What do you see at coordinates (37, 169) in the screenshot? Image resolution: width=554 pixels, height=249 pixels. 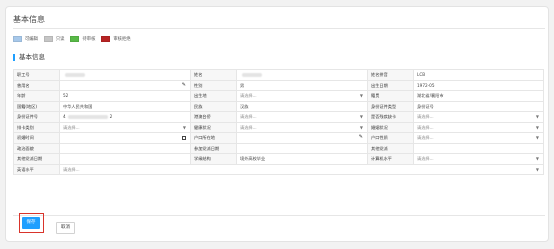 I see `field-label: 英语水平` at bounding box center [37, 169].